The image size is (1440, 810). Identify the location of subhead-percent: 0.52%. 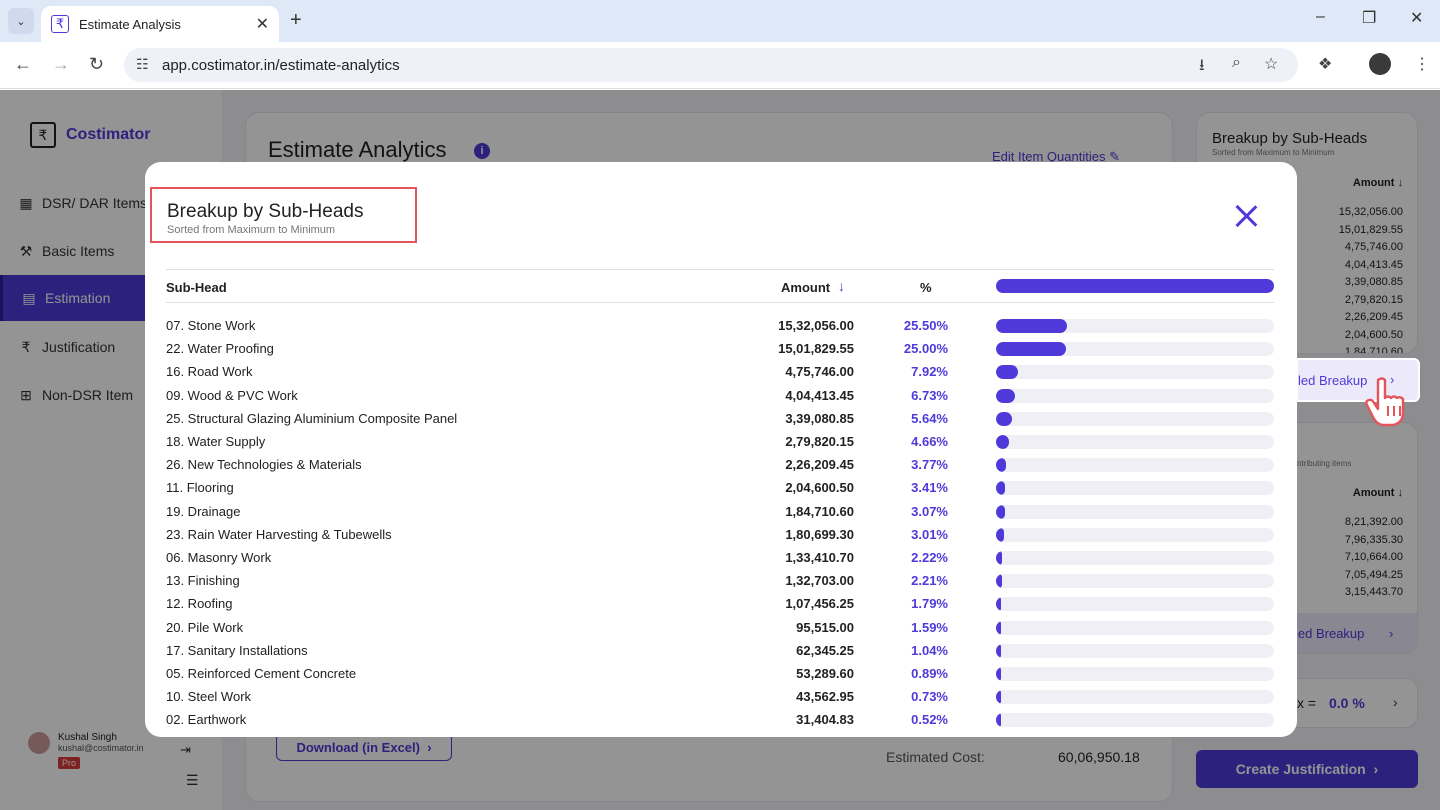
(929, 720).